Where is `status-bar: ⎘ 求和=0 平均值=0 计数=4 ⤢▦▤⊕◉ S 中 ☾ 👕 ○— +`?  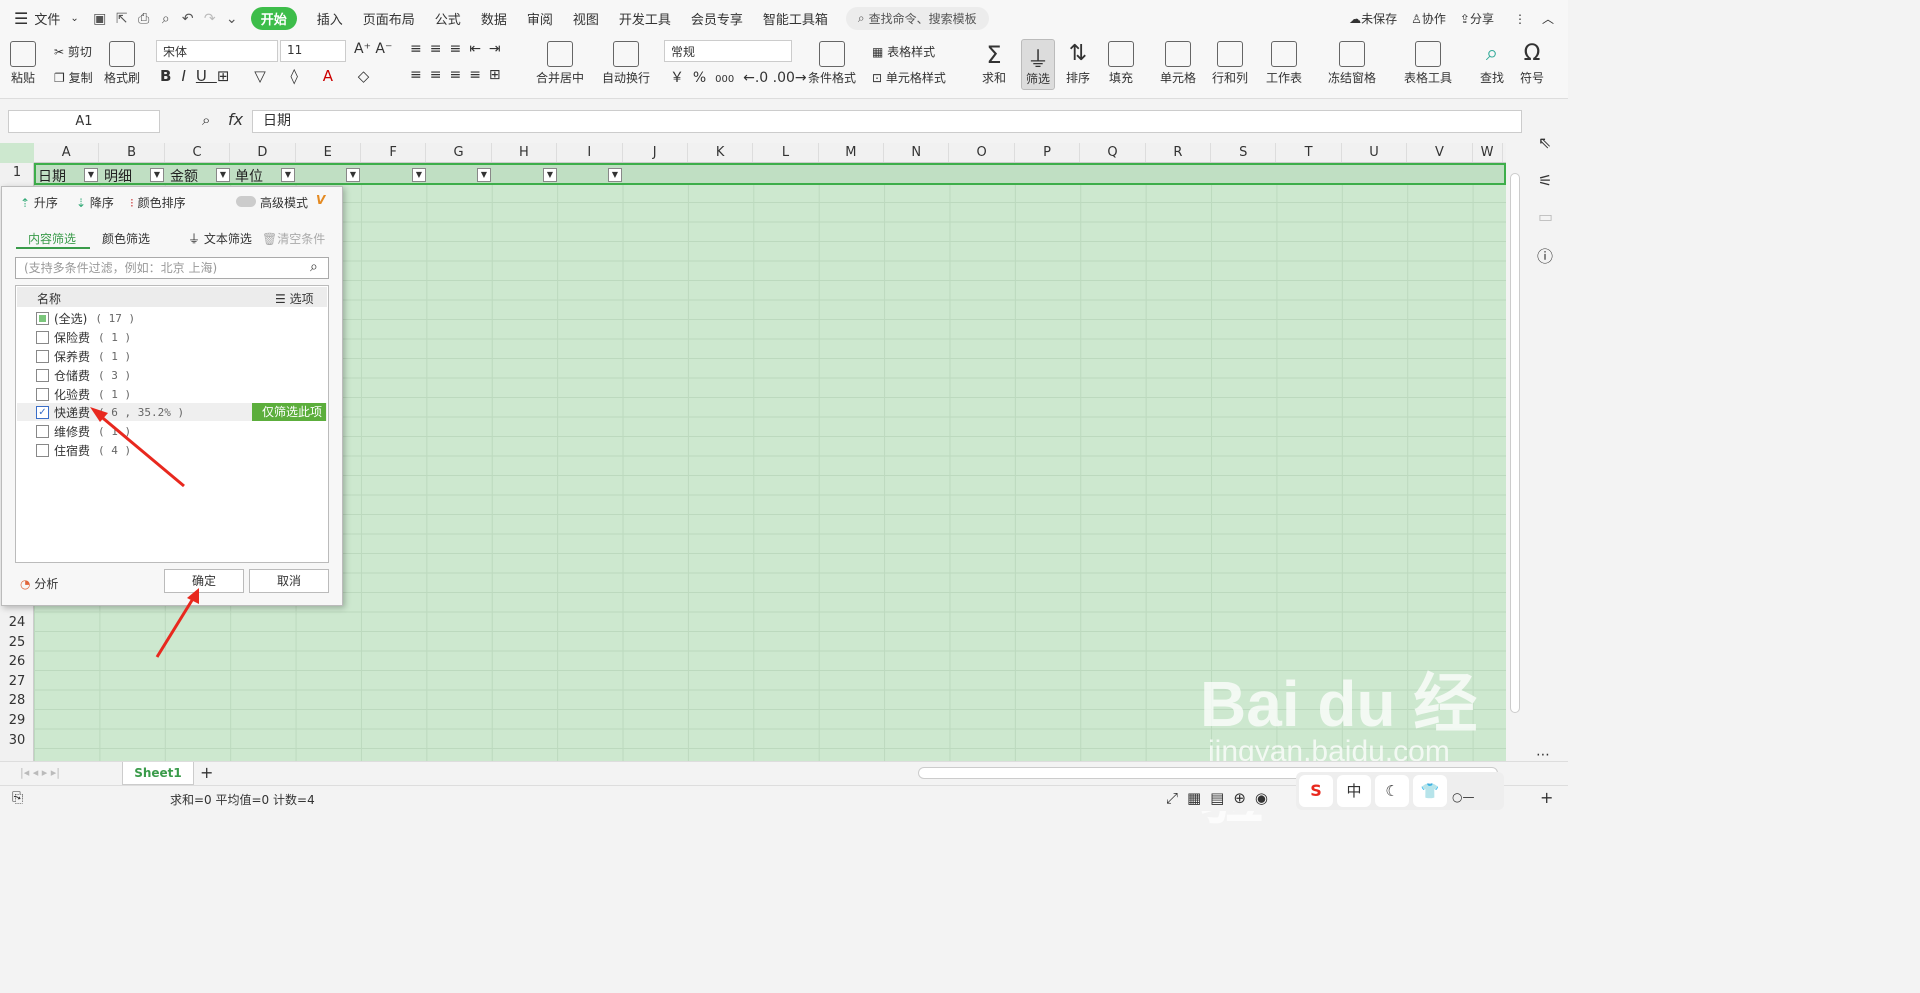
status-bar: ⎘ 求和=0 平均值=0 计数=4 ⤢▦▤⊕◉ S 中 ☾ 👕 ○— + is located at coordinates (784, 791).